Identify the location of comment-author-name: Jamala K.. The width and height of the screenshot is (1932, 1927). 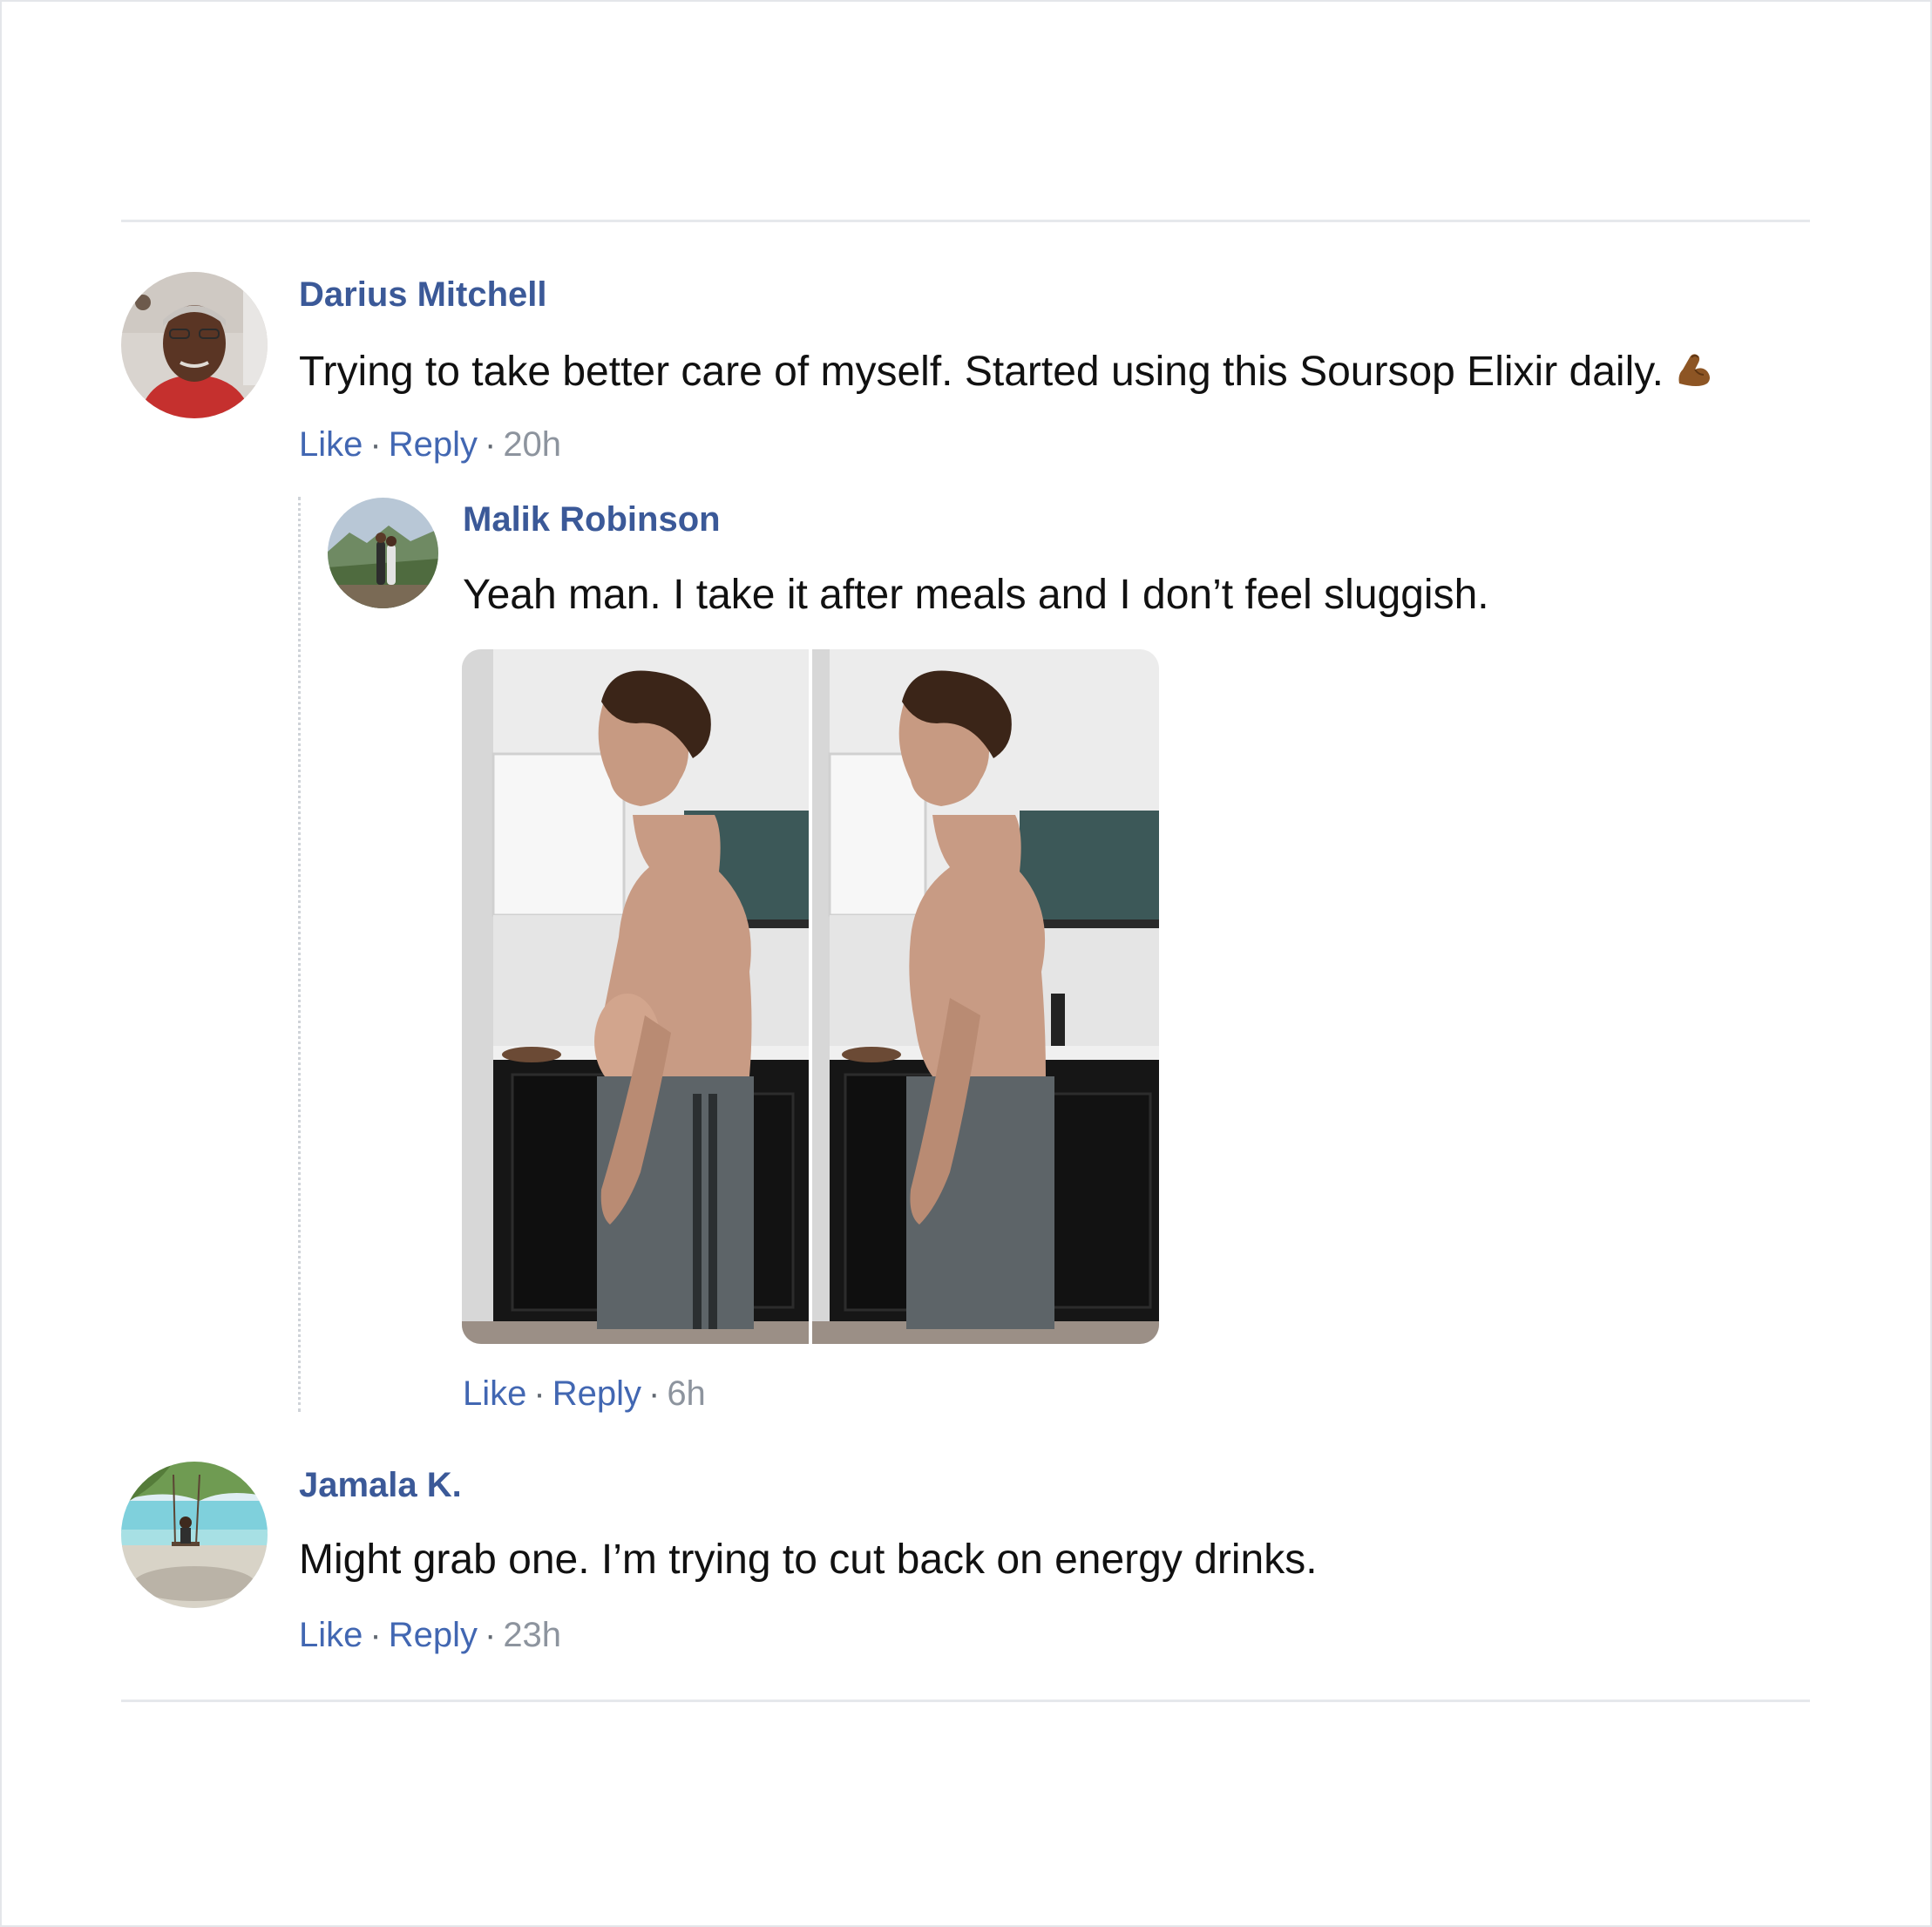
(381, 1485).